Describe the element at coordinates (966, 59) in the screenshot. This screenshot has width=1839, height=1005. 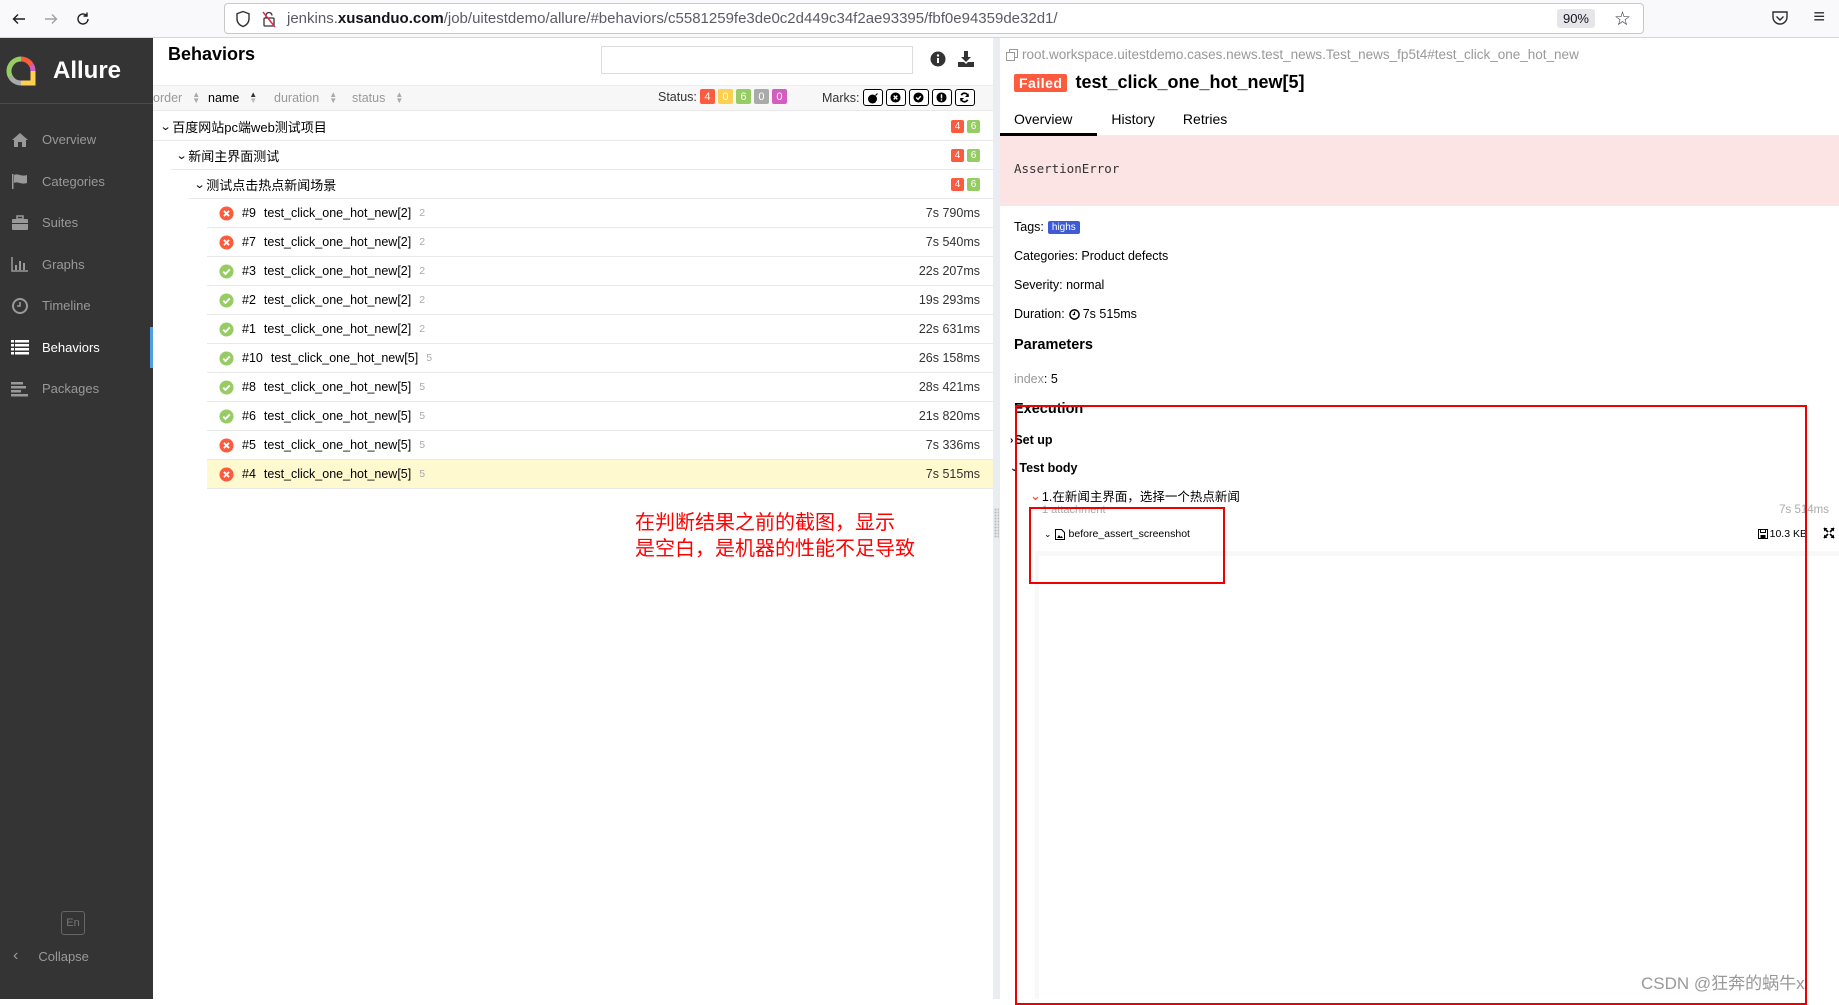
I see `download-icon` at that location.